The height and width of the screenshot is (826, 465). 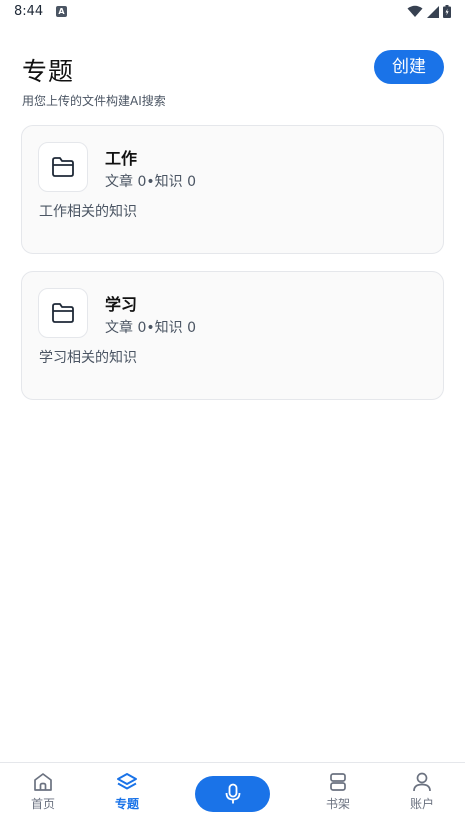 I want to click on page-subtitle: 用您上传的文件构建AI搜索, so click(x=94, y=101).